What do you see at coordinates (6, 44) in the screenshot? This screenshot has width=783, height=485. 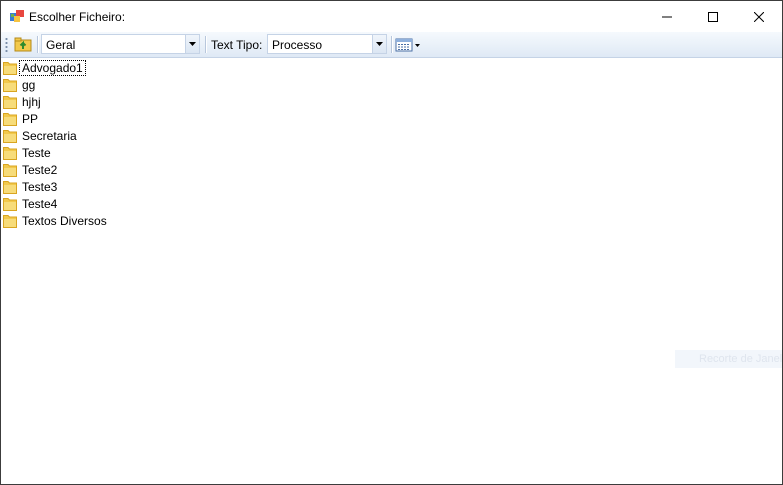 I see `toolbar-grip` at bounding box center [6, 44].